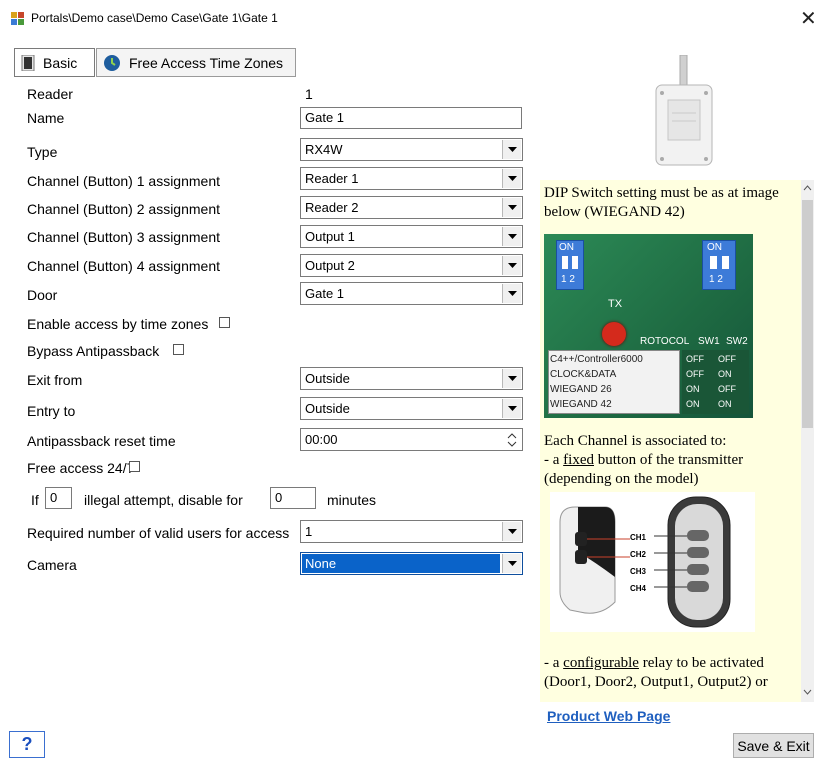  I want to click on help-button: ?, so click(27, 744).